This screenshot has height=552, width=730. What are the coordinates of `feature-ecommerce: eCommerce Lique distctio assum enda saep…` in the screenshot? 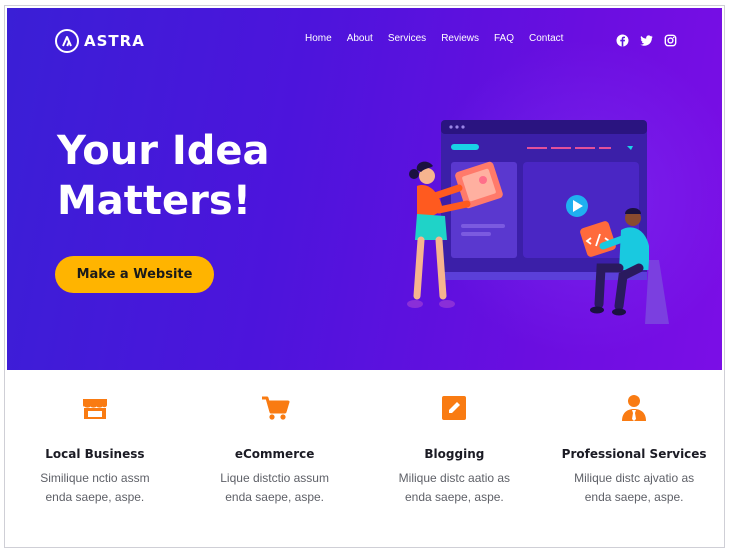 It's located at (275, 459).